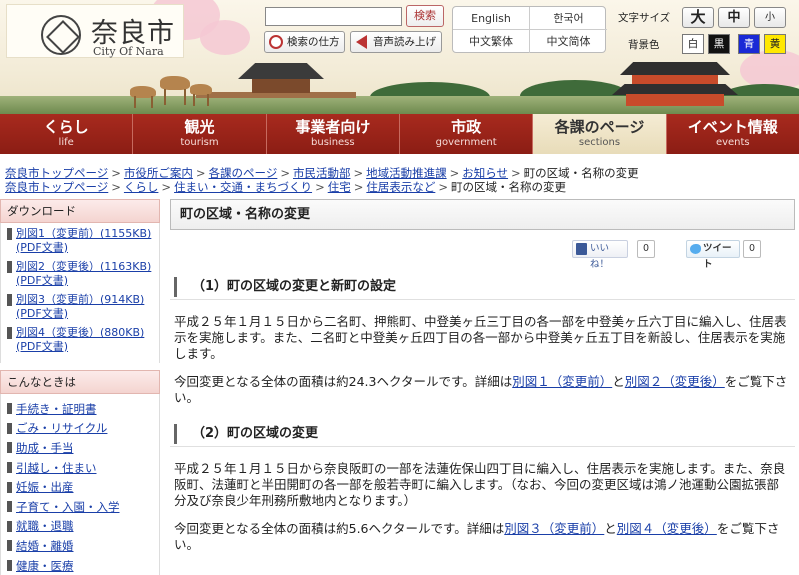 The image size is (799, 575). Describe the element at coordinates (466, 142) in the screenshot. I see `nav-label-en: government` at that location.